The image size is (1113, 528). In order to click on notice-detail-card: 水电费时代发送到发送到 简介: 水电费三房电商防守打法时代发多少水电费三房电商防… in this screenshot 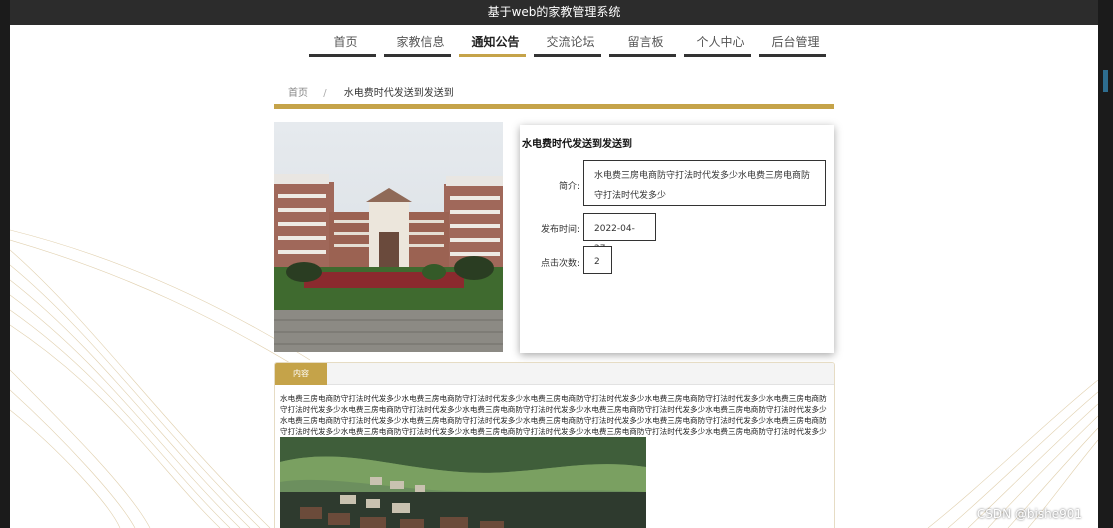, I will do `click(677, 239)`.